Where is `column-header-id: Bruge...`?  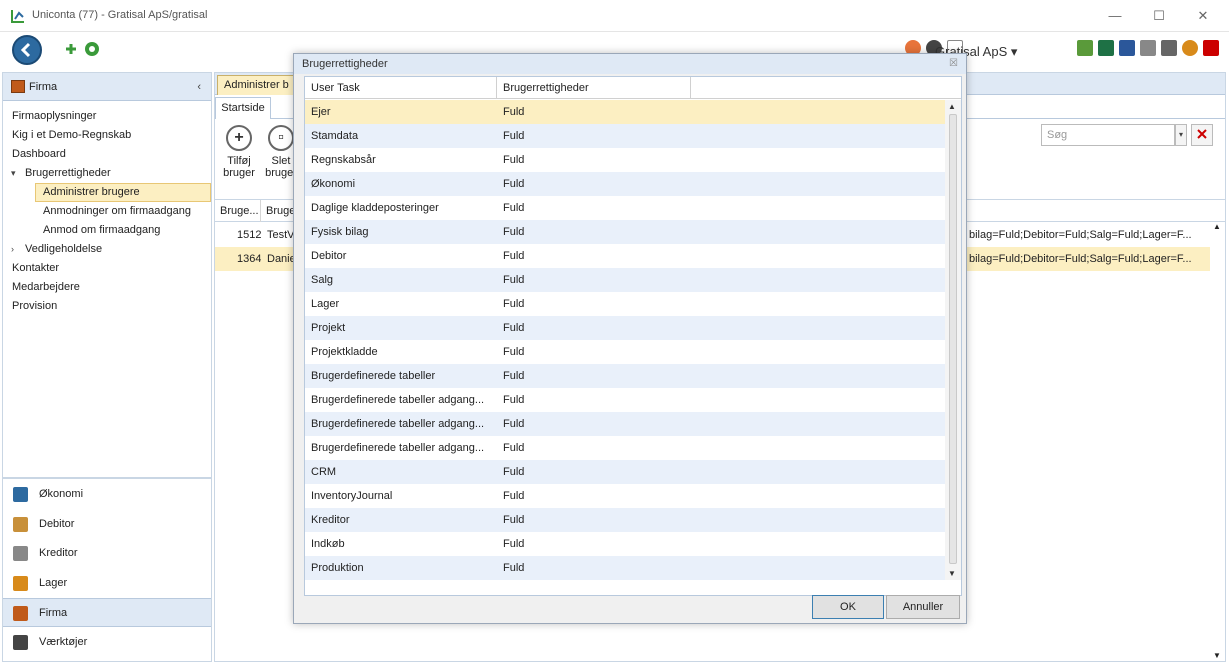 column-header-id: Bruge... is located at coordinates (238, 211).